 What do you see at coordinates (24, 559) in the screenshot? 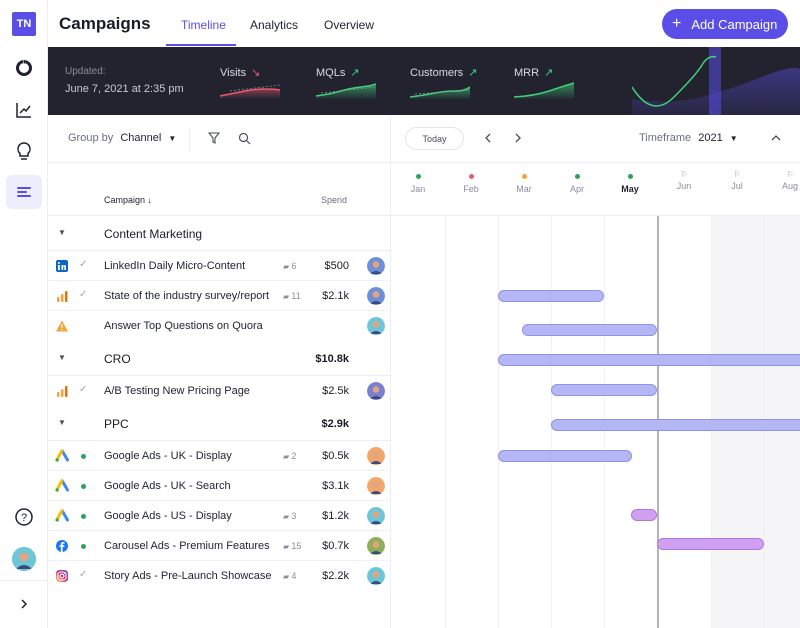
I see `user-avatar` at bounding box center [24, 559].